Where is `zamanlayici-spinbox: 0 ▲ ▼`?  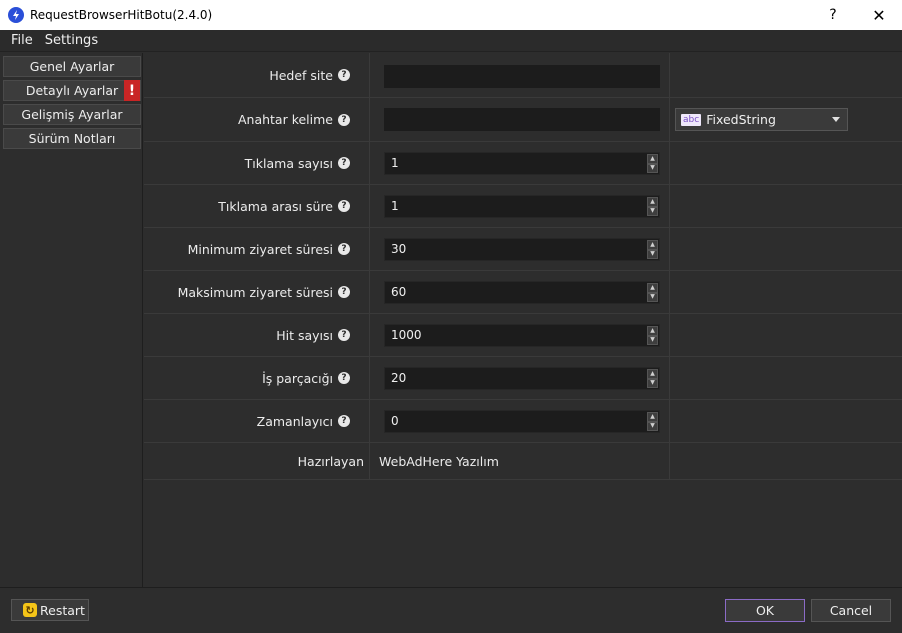
zamanlayici-spinbox: 0 ▲ ▼ is located at coordinates (522, 421).